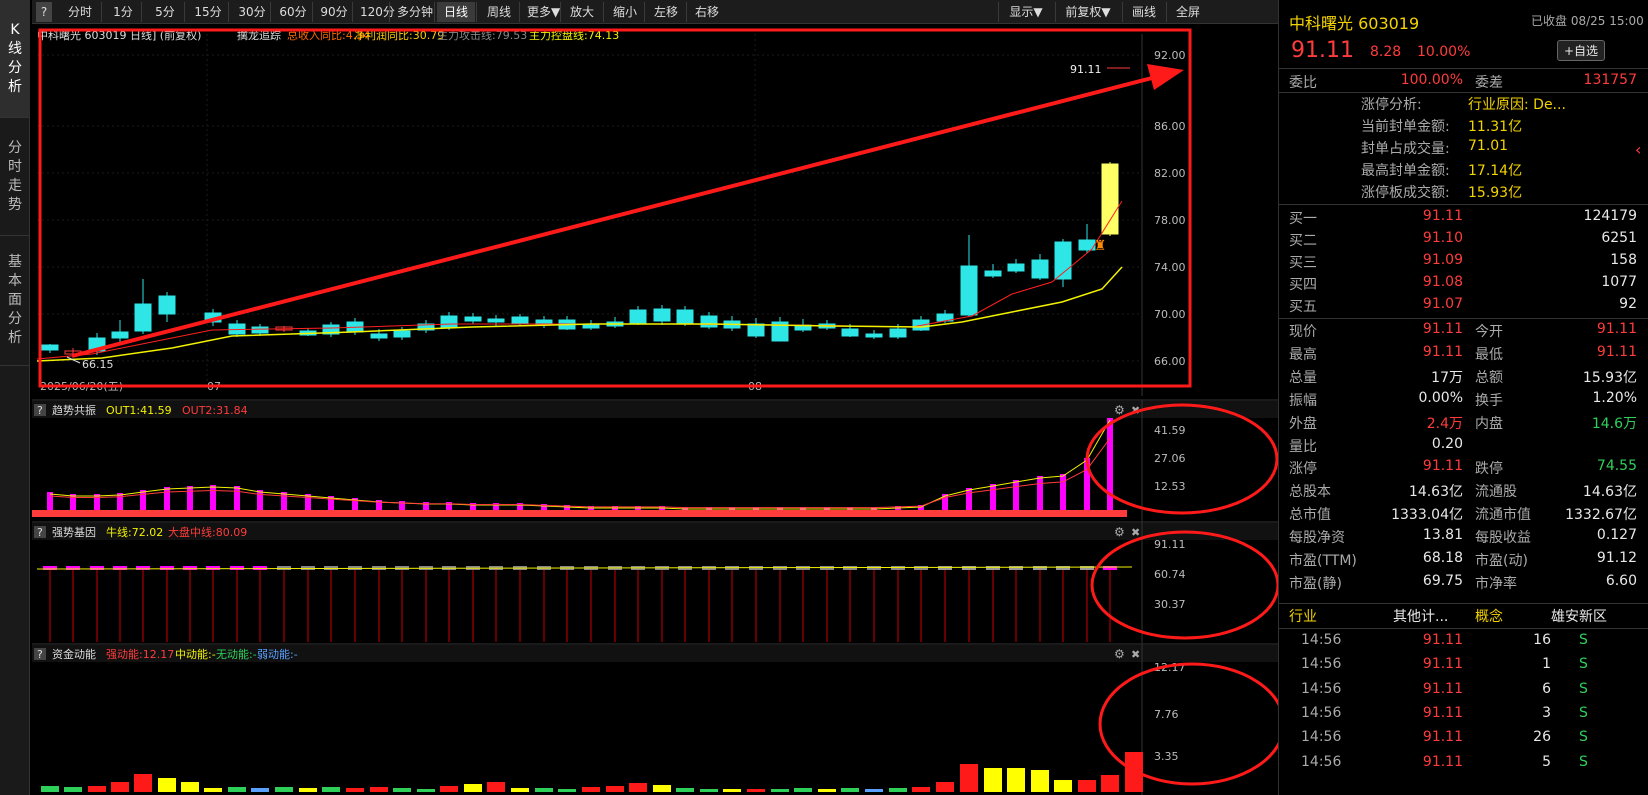  Describe the element at coordinates (1621, 580) in the screenshot. I see `stat-value: 6.60` at that location.